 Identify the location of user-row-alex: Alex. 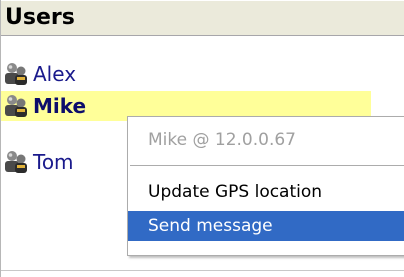
(101, 74).